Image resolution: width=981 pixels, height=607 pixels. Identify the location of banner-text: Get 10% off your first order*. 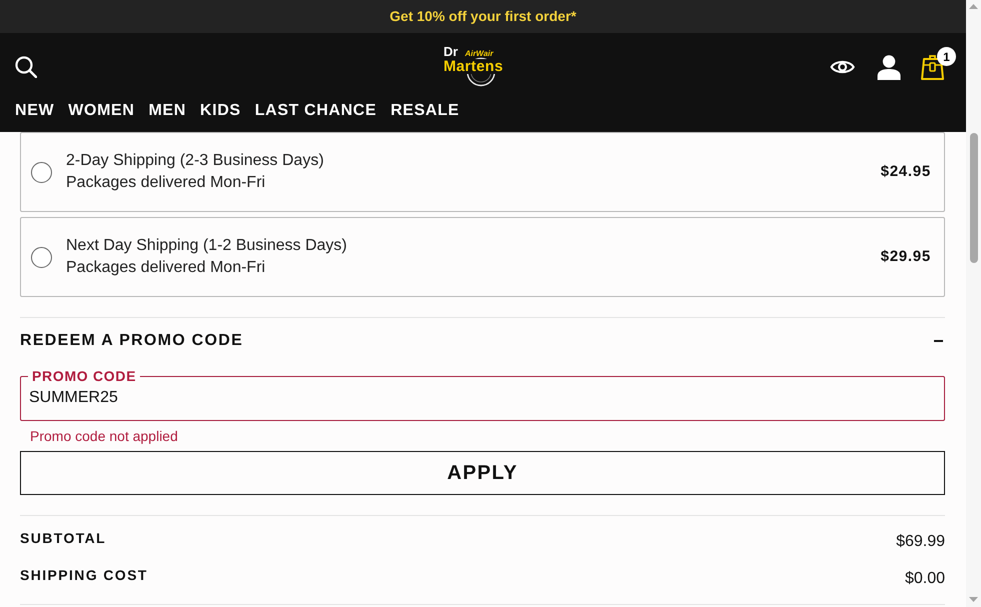
(483, 16).